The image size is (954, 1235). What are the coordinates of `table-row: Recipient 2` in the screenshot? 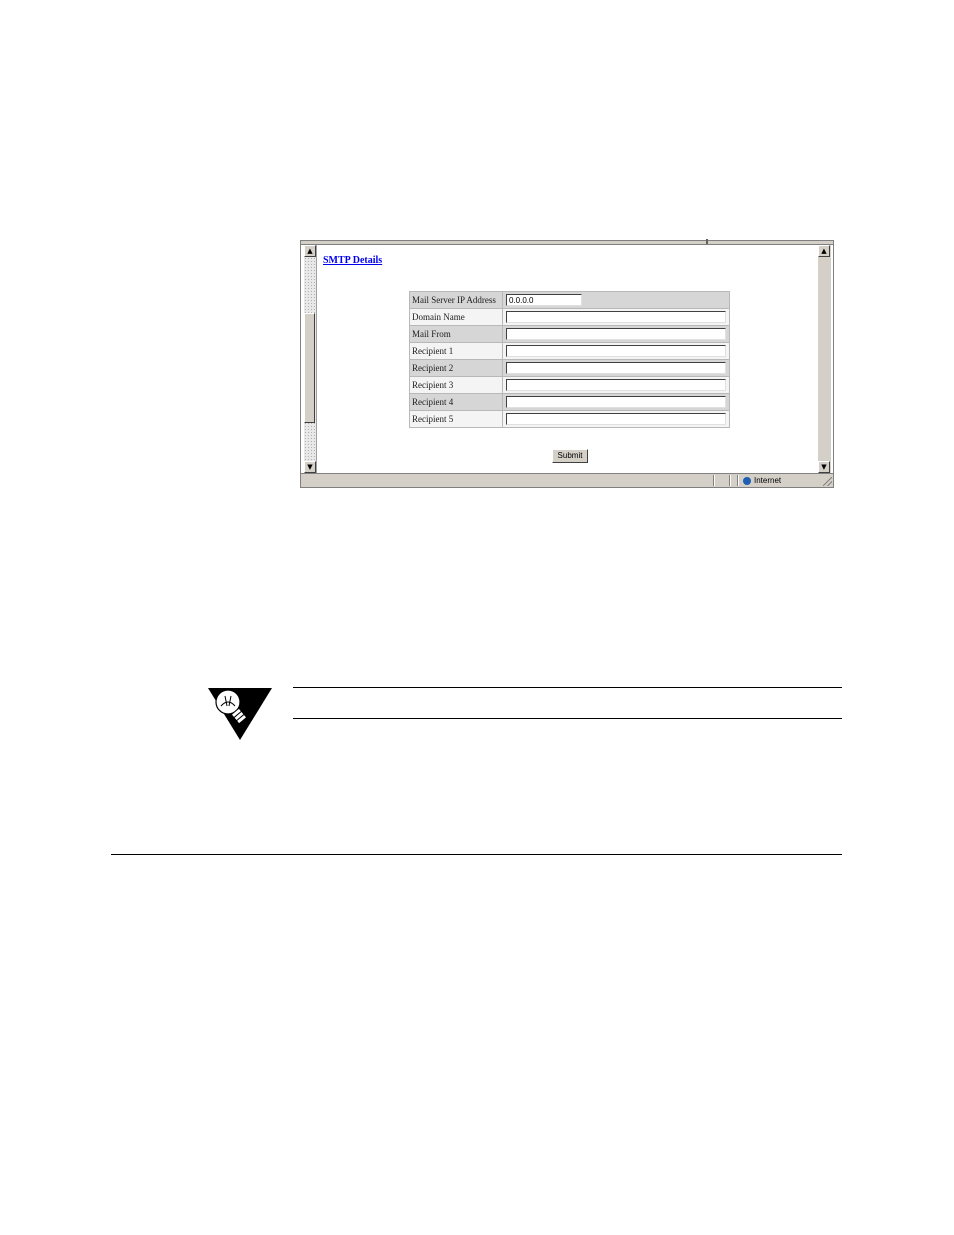 It's located at (569, 368).